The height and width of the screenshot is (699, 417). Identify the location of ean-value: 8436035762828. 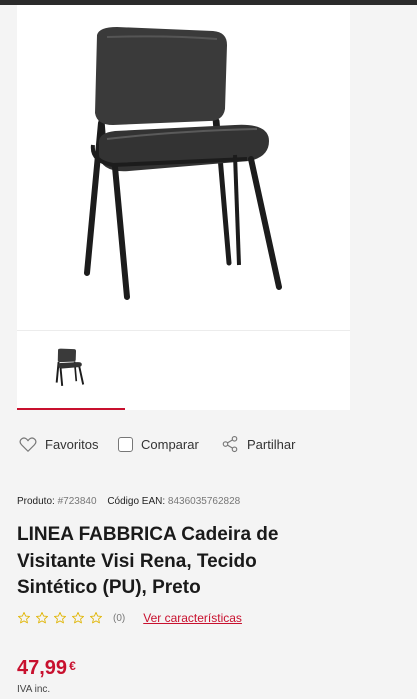
(204, 501).